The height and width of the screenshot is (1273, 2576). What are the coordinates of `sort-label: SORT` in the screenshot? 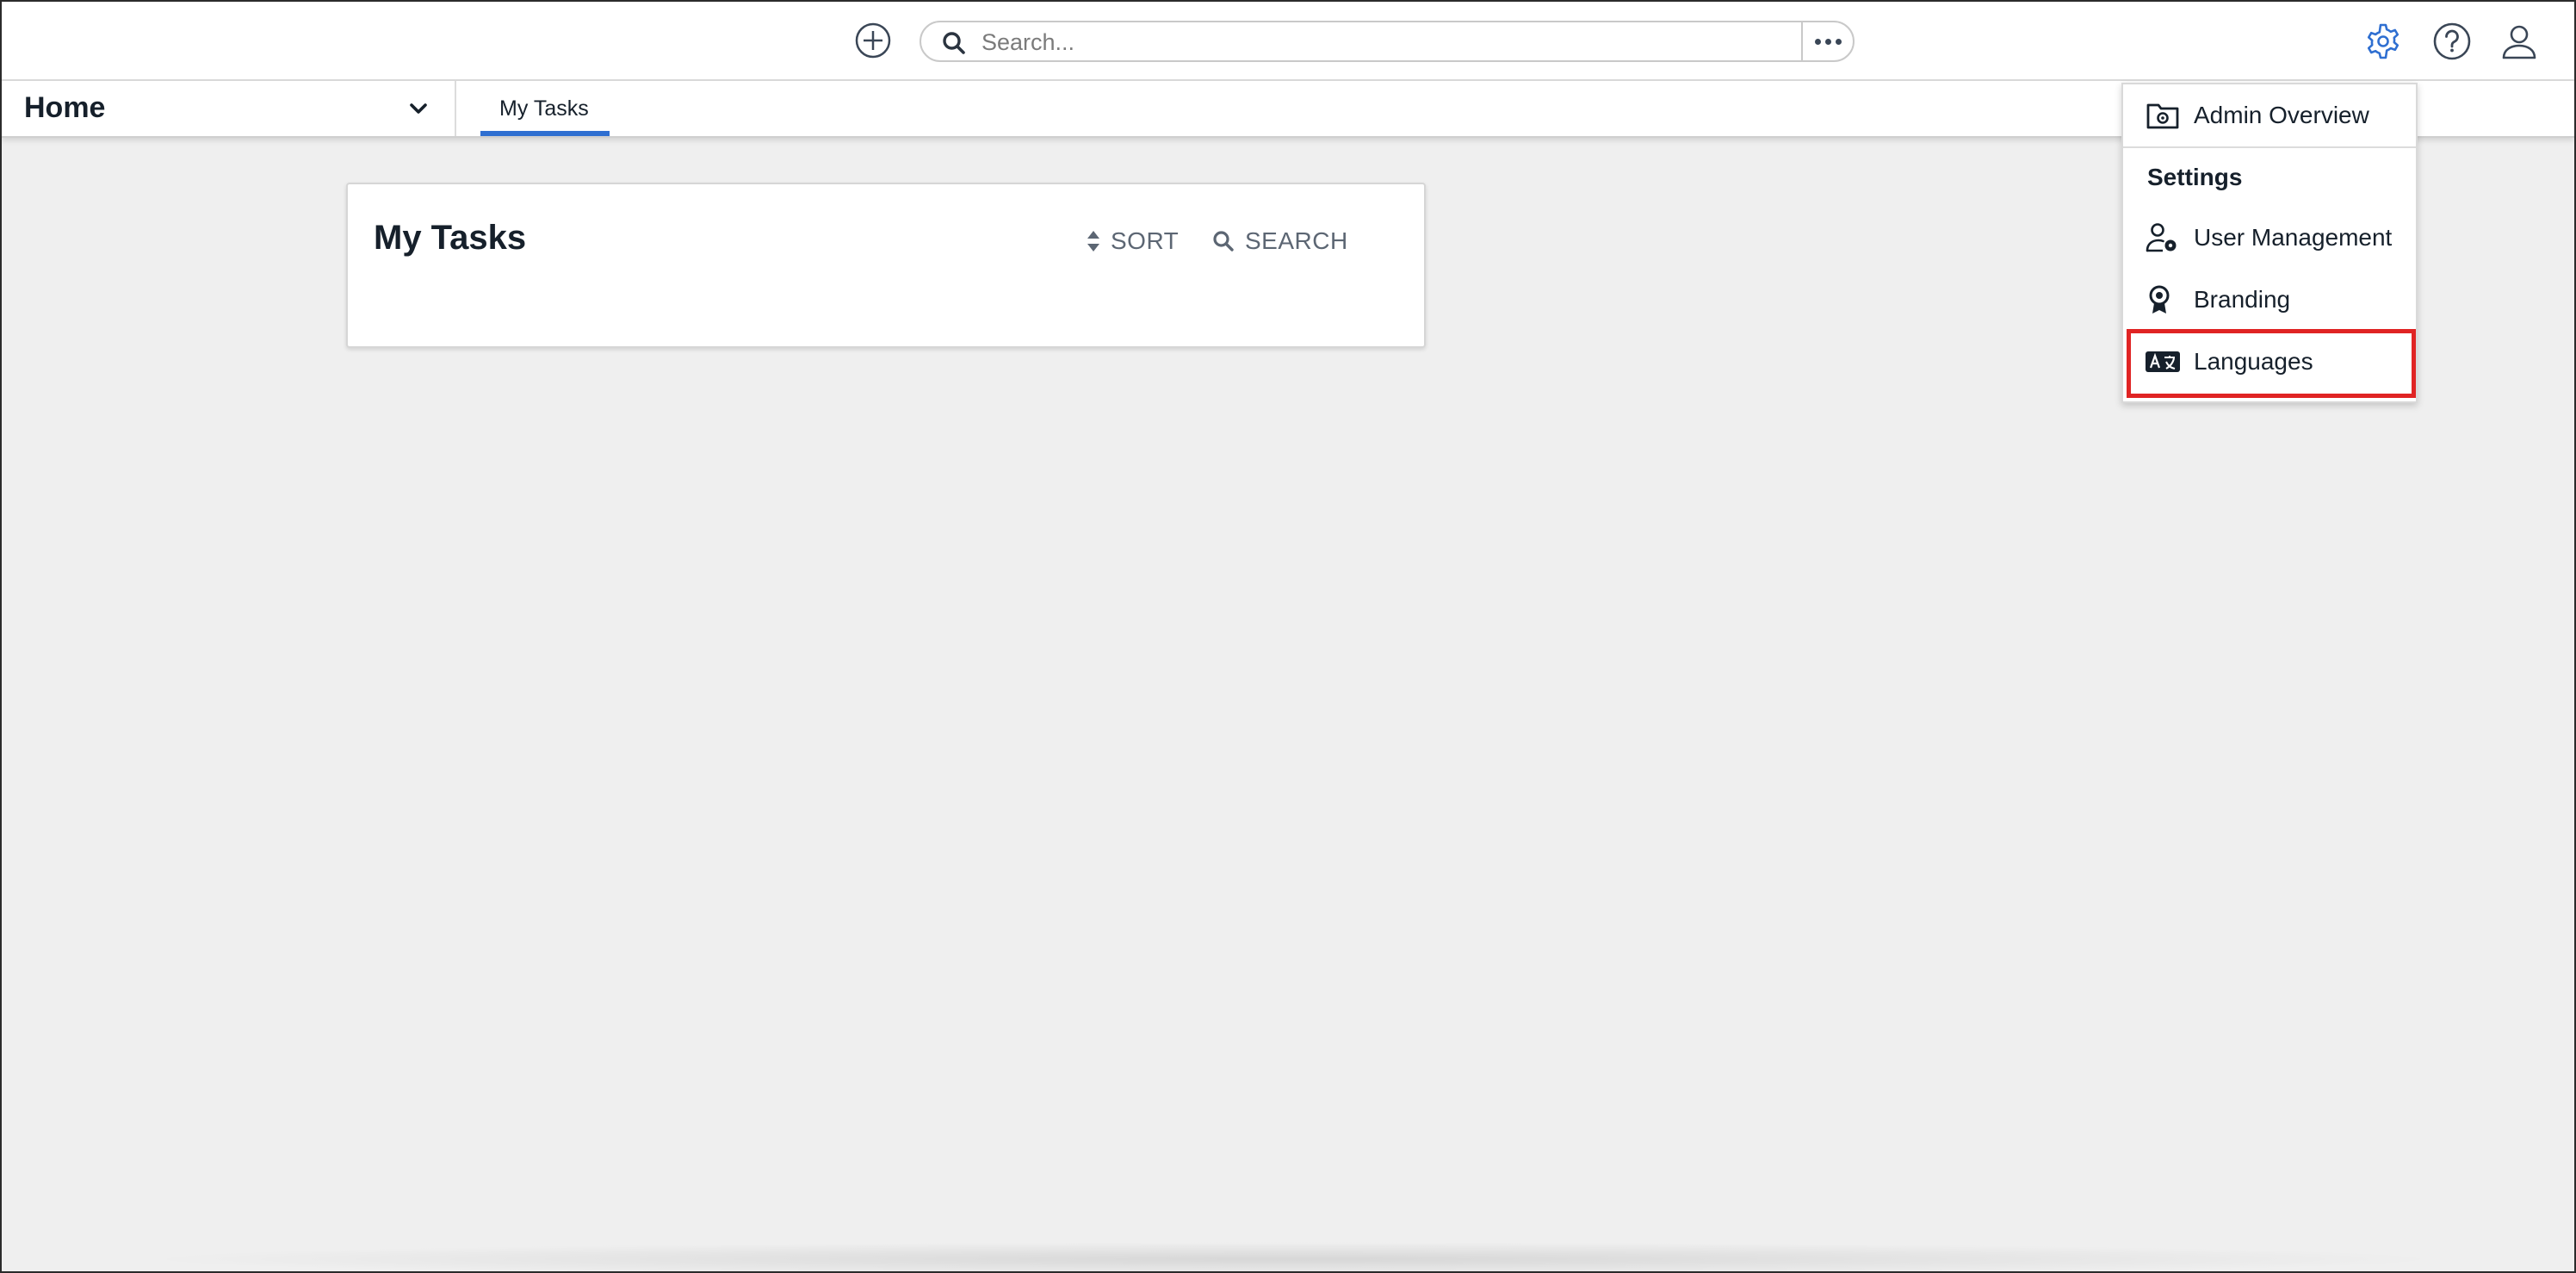 It's located at (1145, 240).